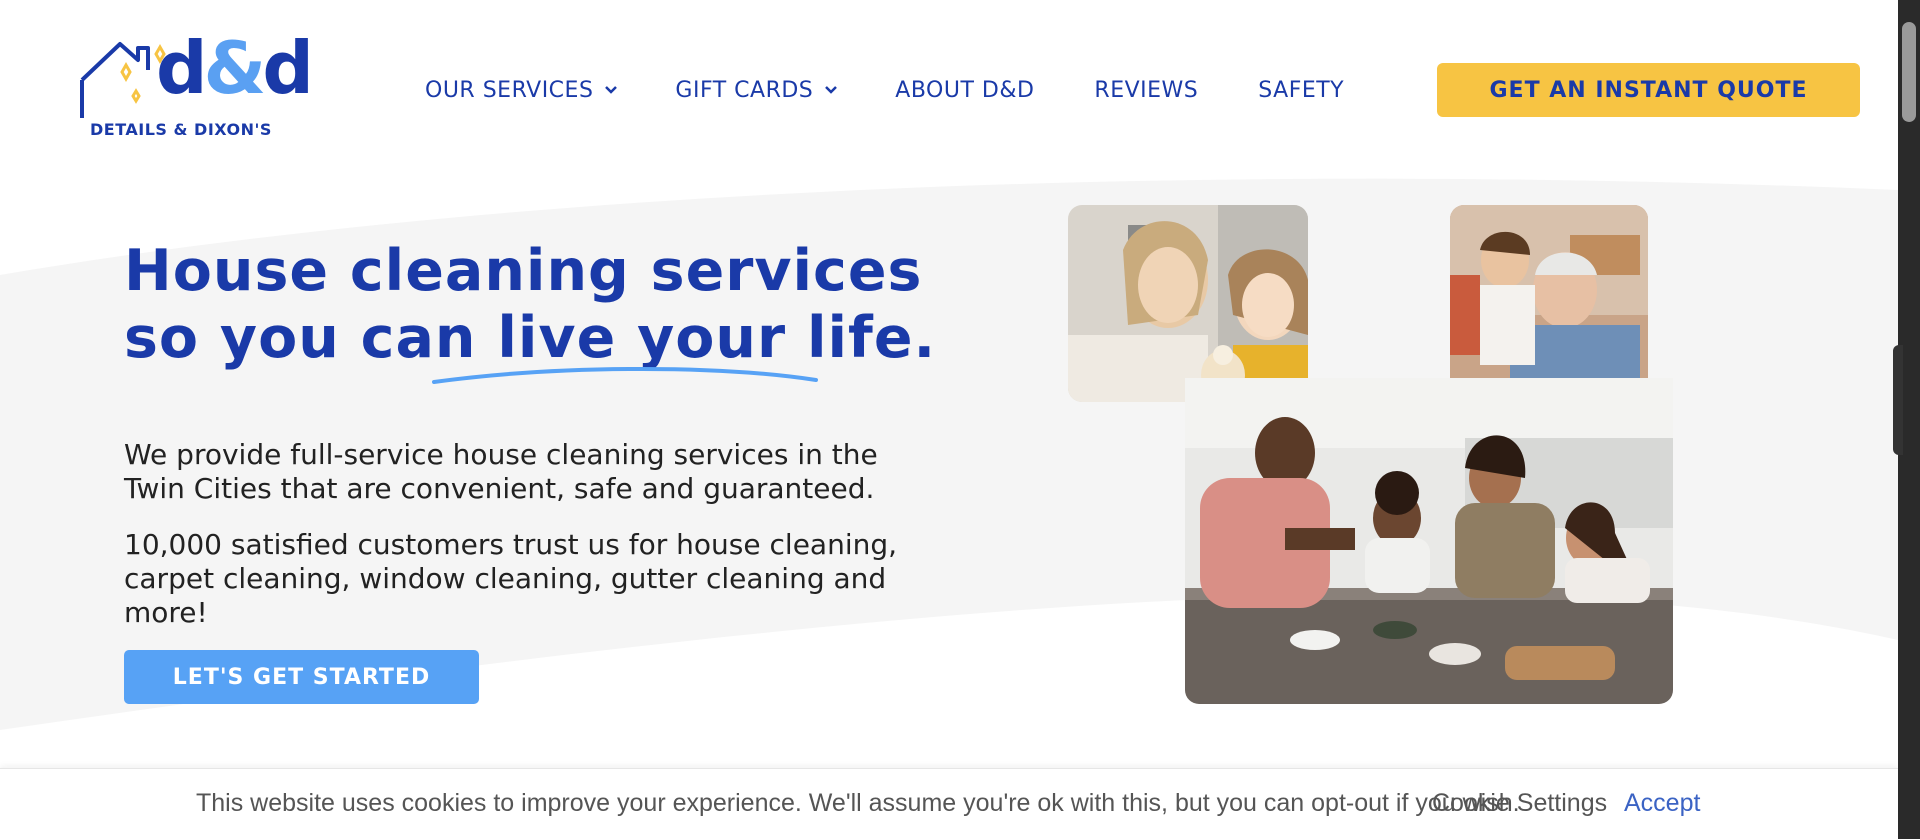  Describe the element at coordinates (235, 68) in the screenshot. I see `logo-wordmark: d&d` at that location.